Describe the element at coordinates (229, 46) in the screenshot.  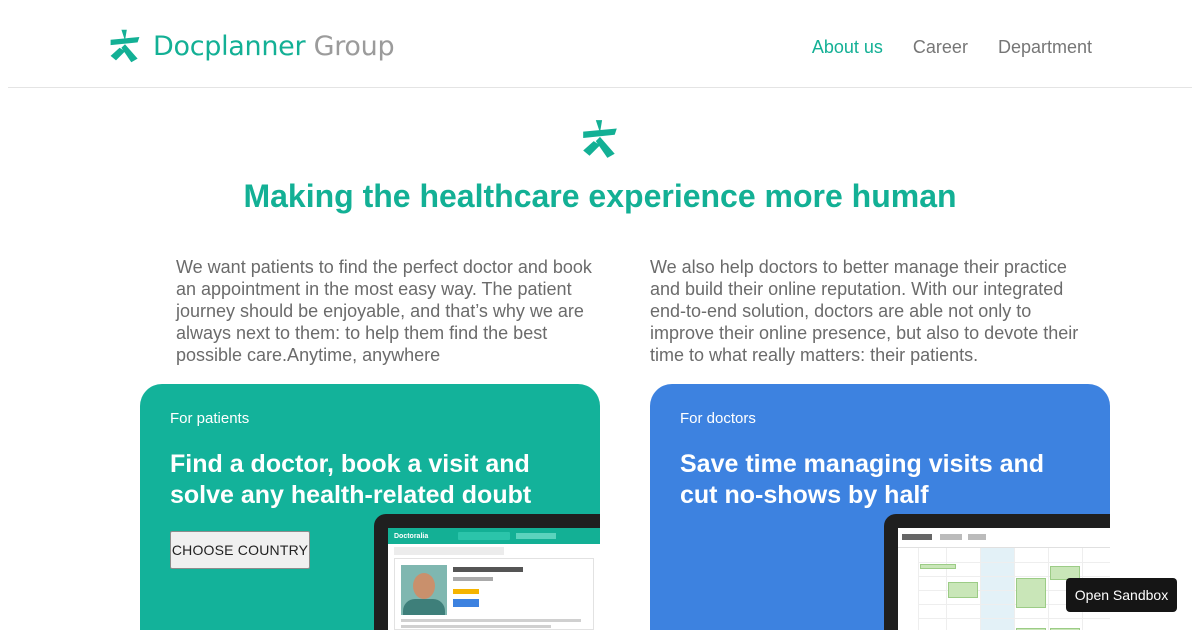
I see `brand-name-primary: Docplanner` at that location.